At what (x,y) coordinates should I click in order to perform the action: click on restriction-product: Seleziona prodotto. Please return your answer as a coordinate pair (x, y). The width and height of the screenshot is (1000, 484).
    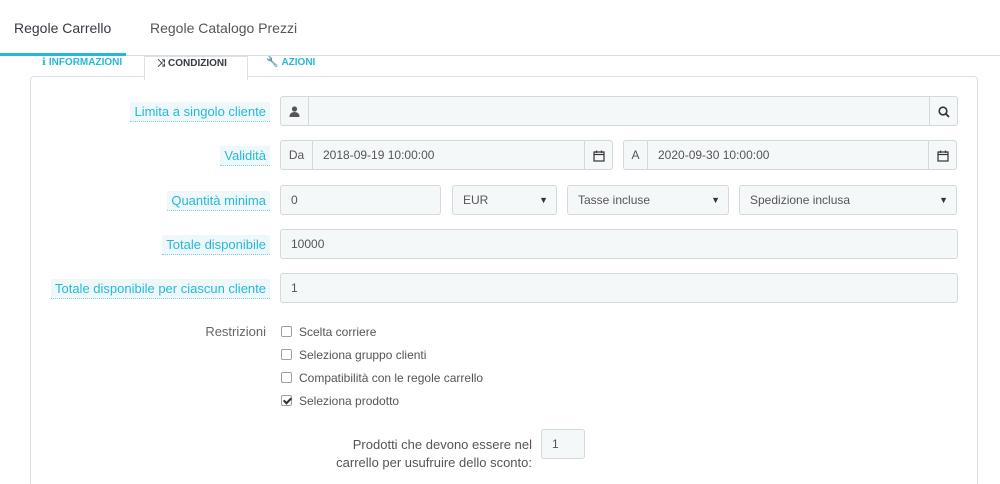
    Looking at the image, I should click on (340, 401).